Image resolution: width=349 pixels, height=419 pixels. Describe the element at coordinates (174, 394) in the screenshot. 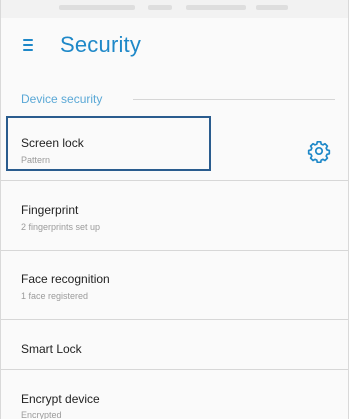

I see `settings-item-encrypt-device: Encrypt device Encrypted` at that location.